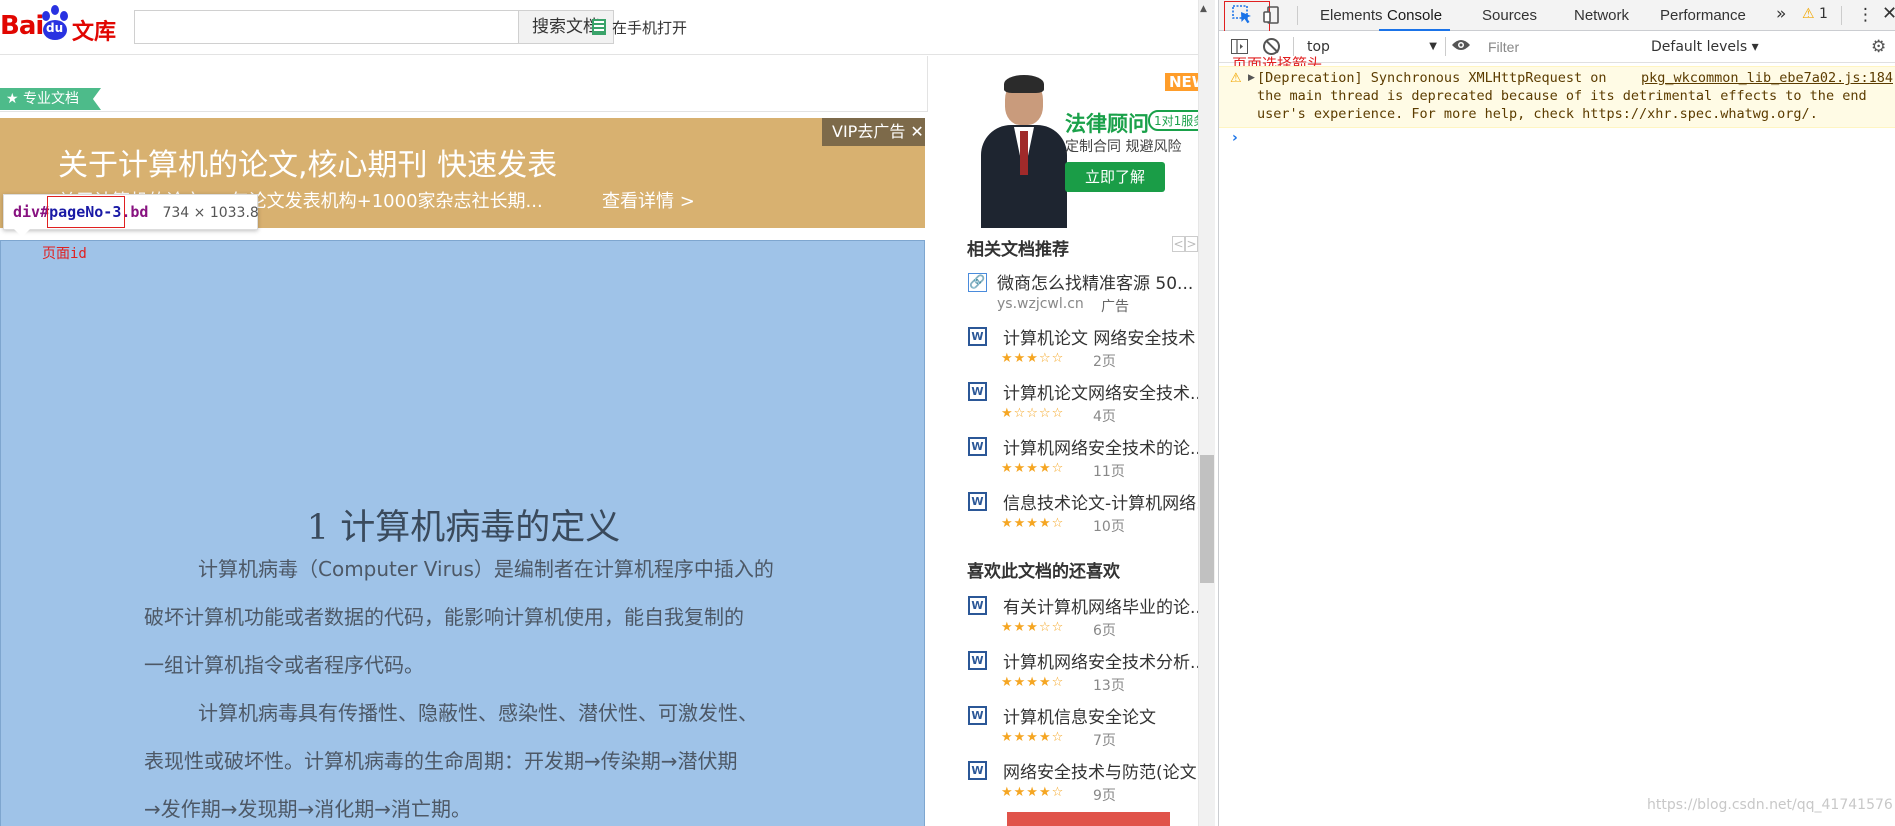  What do you see at coordinates (1251, 78) in the screenshot?
I see `expand-triangle-icon: ▶` at bounding box center [1251, 78].